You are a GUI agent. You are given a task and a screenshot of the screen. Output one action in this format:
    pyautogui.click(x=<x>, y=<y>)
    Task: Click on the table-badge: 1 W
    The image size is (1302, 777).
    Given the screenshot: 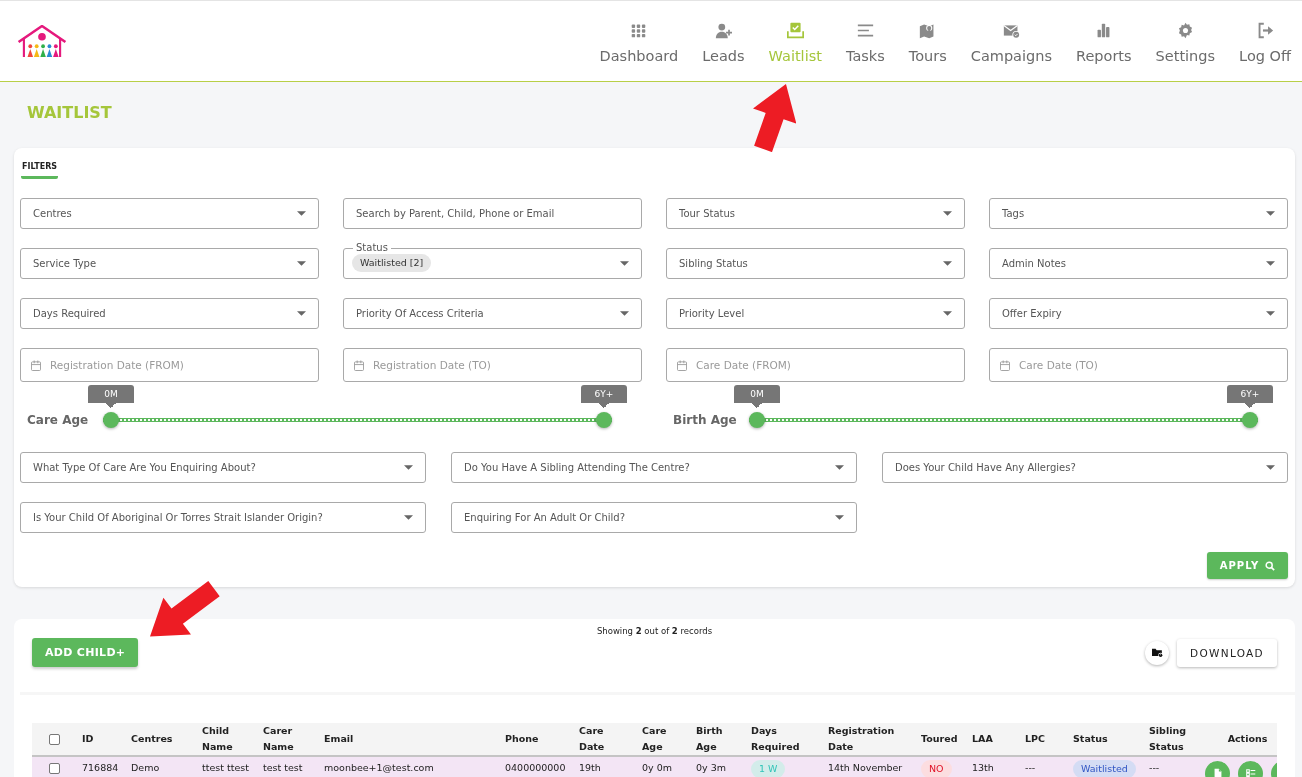 What is the action you would take?
    pyautogui.click(x=768, y=768)
    